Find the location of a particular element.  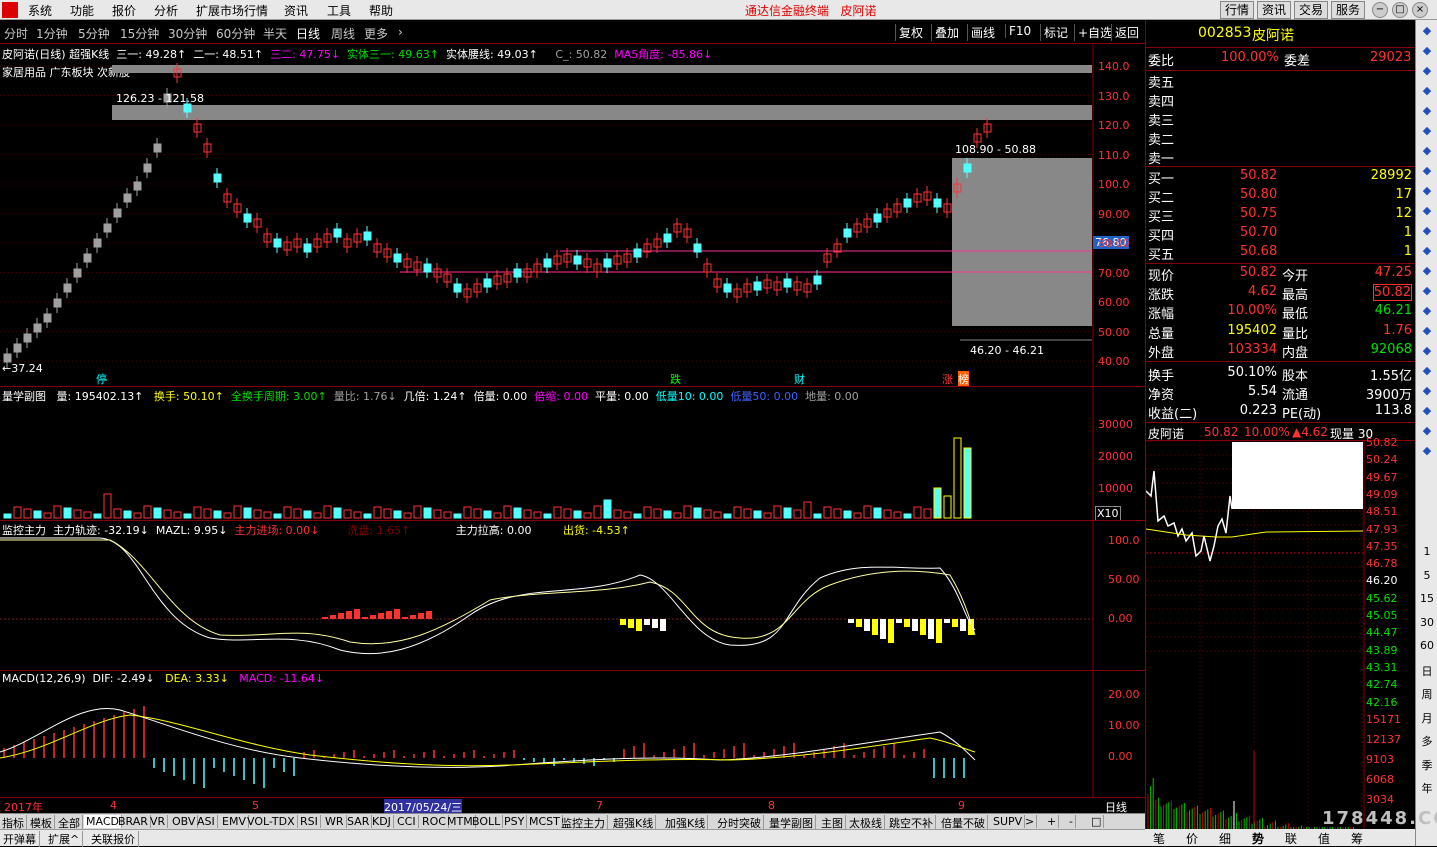

indicator-tab: RSI is located at coordinates (309, 821).